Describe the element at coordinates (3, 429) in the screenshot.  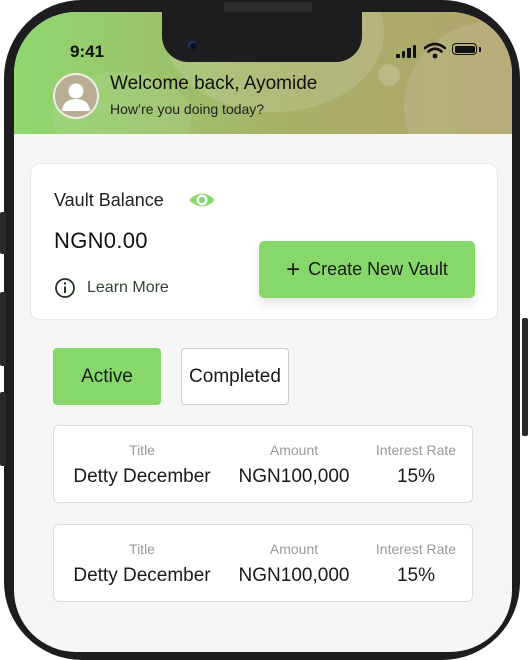
I see `volume-down-button` at that location.